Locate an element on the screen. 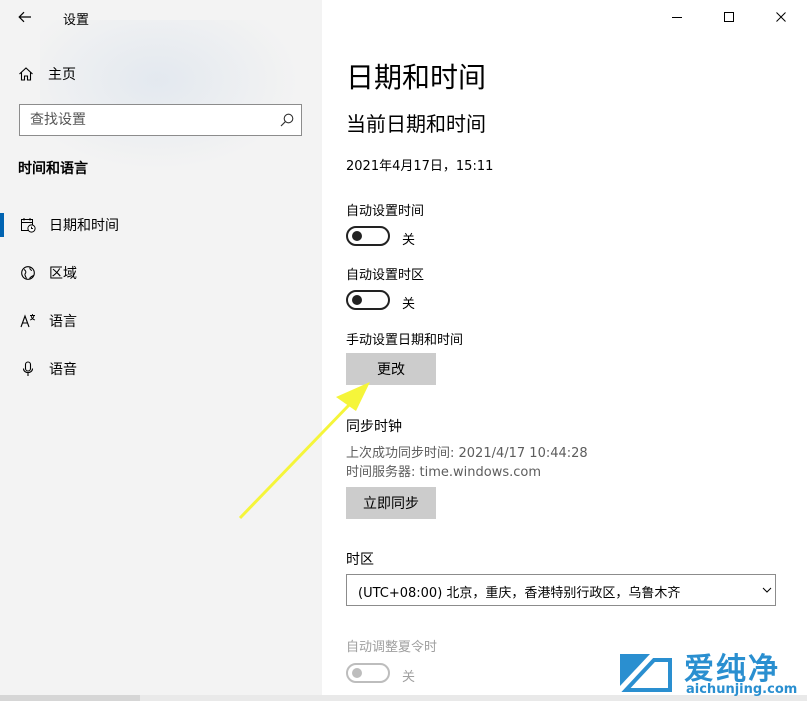 The width and height of the screenshot is (807, 701). maximize-icon is located at coordinates (729, 17).